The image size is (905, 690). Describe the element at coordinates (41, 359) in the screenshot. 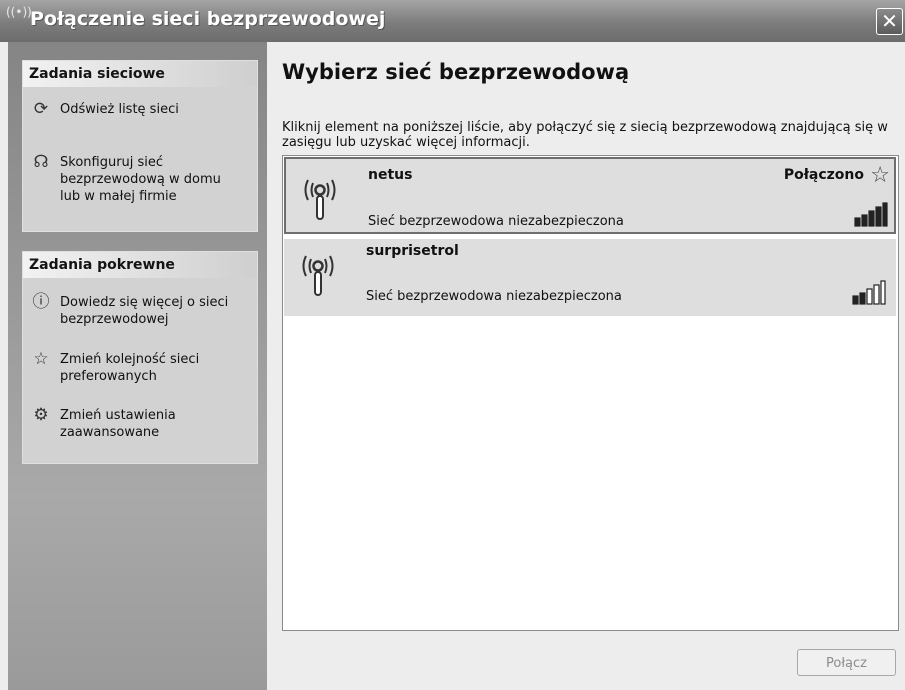

I see `star-icon: ☆` at that location.